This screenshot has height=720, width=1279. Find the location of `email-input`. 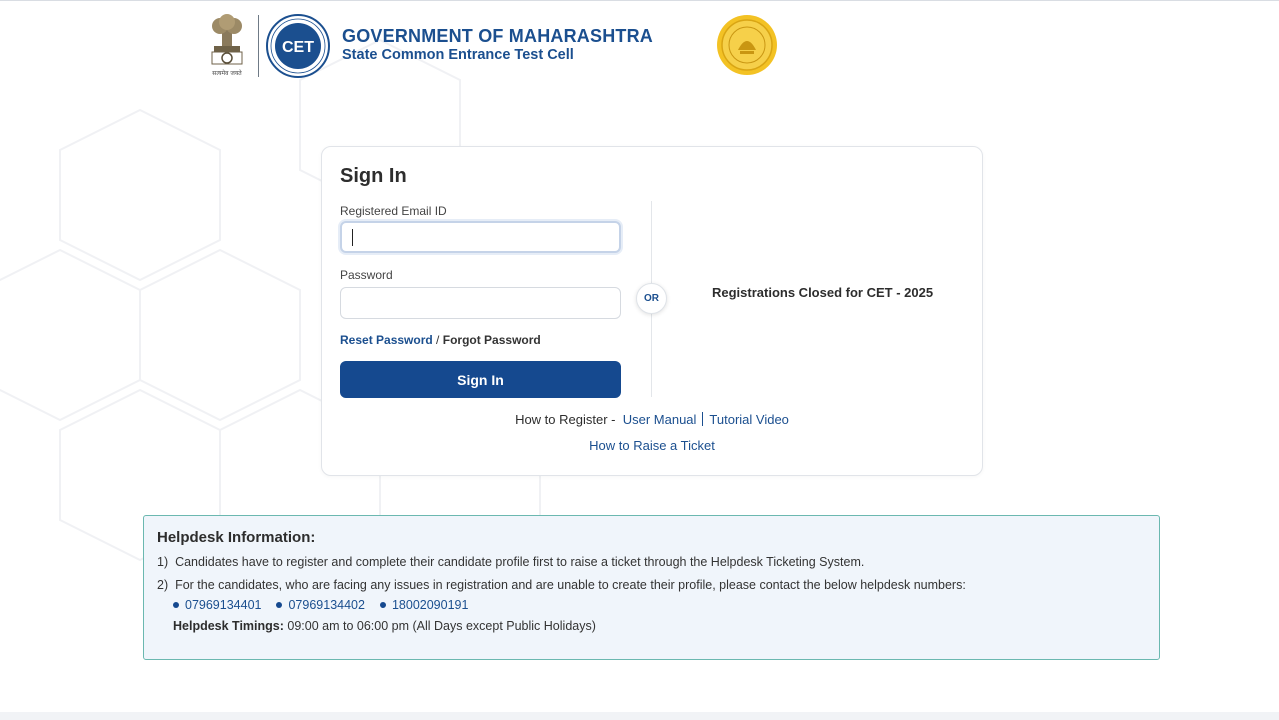

email-input is located at coordinates (480, 237).